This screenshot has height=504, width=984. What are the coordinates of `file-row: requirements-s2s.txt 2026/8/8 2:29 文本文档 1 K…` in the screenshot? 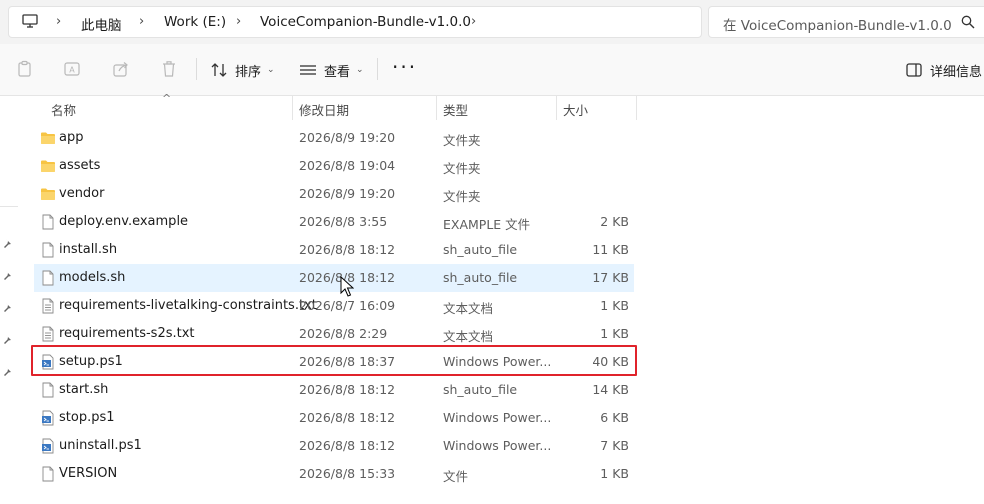 It's located at (334, 334).